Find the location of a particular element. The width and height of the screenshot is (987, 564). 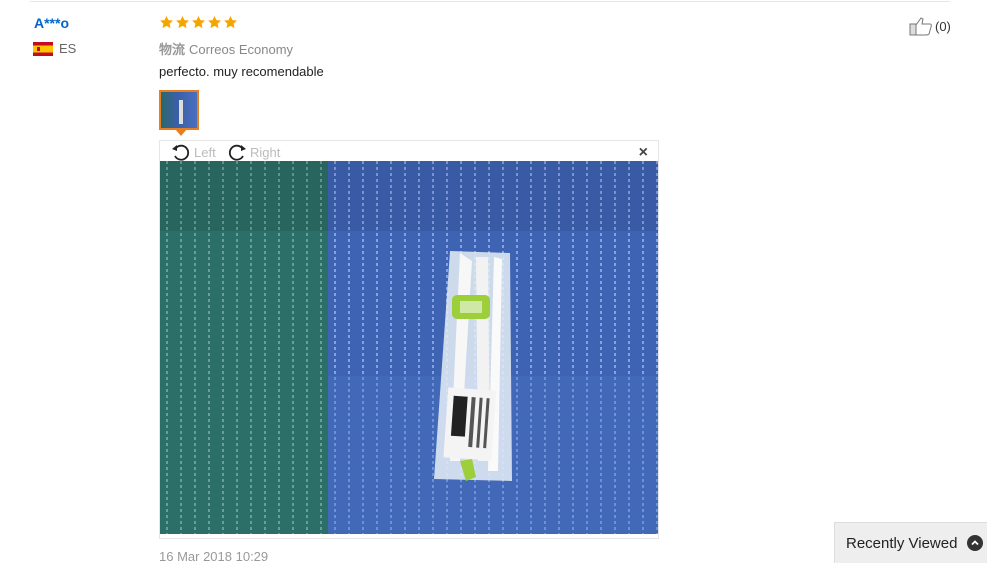

review-text: perfecto. muy recomendable is located at coordinates (241, 71).